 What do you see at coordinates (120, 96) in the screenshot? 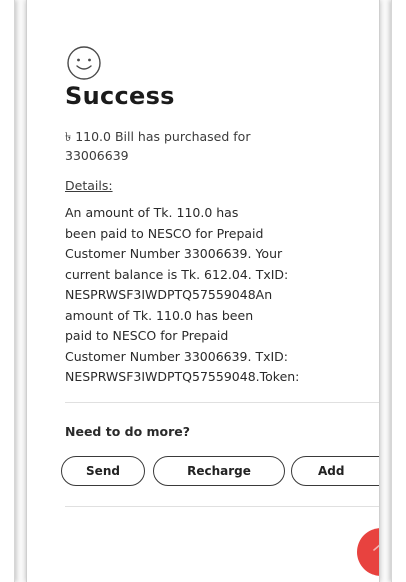
I see `page-title: Success` at bounding box center [120, 96].